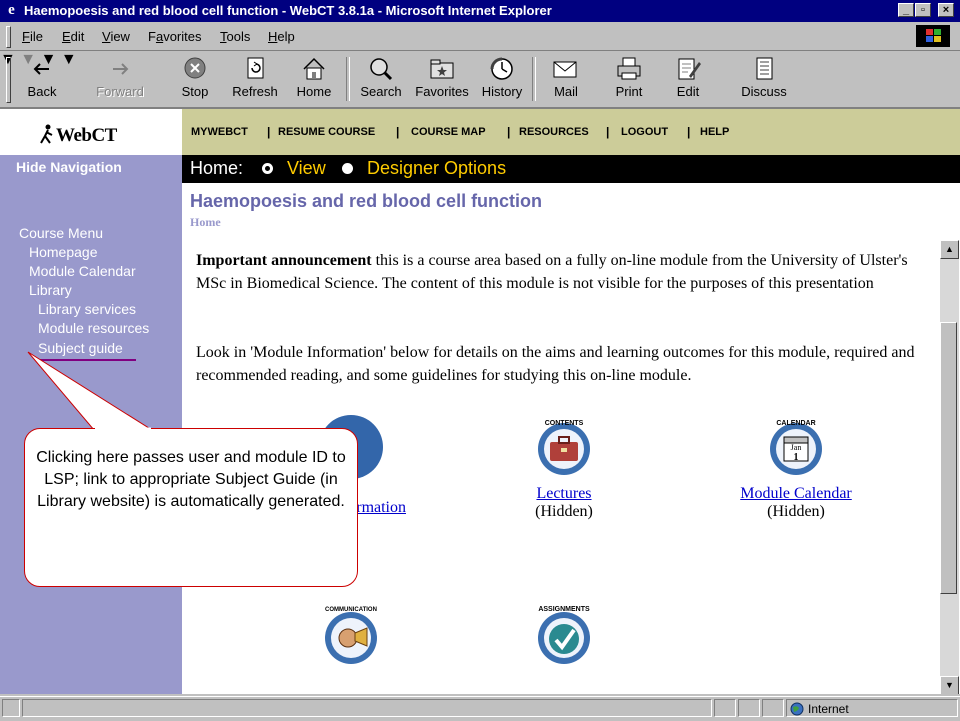  I want to click on nav-subject-guide: Subject guide, so click(80, 348).